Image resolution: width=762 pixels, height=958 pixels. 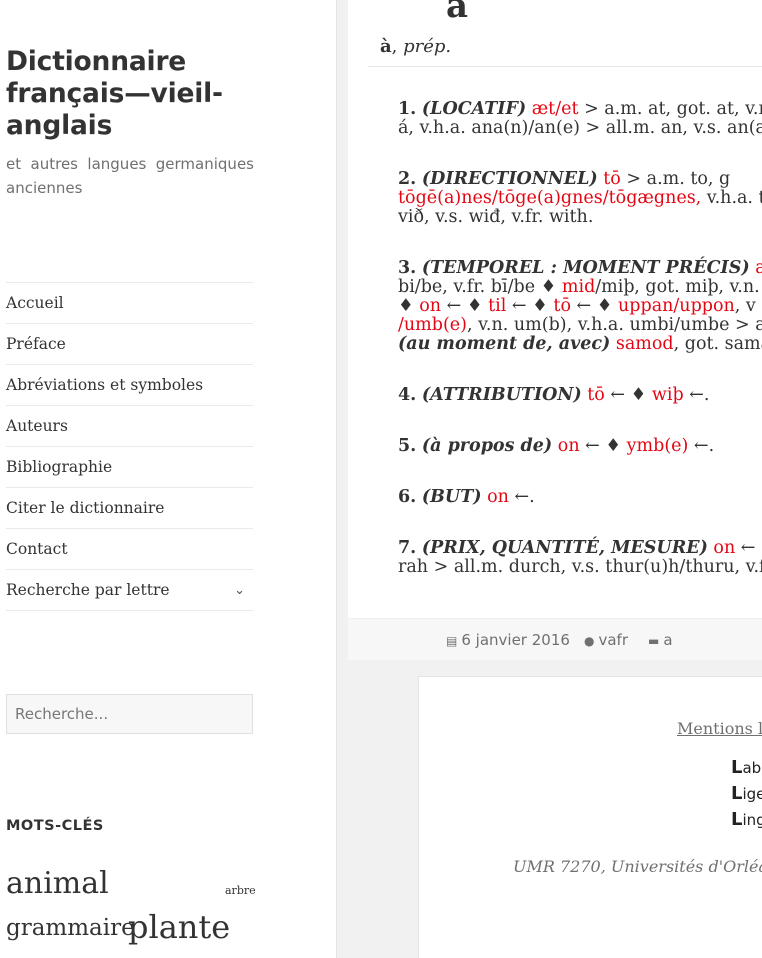 What do you see at coordinates (129, 344) in the screenshot?
I see `menu-item-preface: Préface` at bounding box center [129, 344].